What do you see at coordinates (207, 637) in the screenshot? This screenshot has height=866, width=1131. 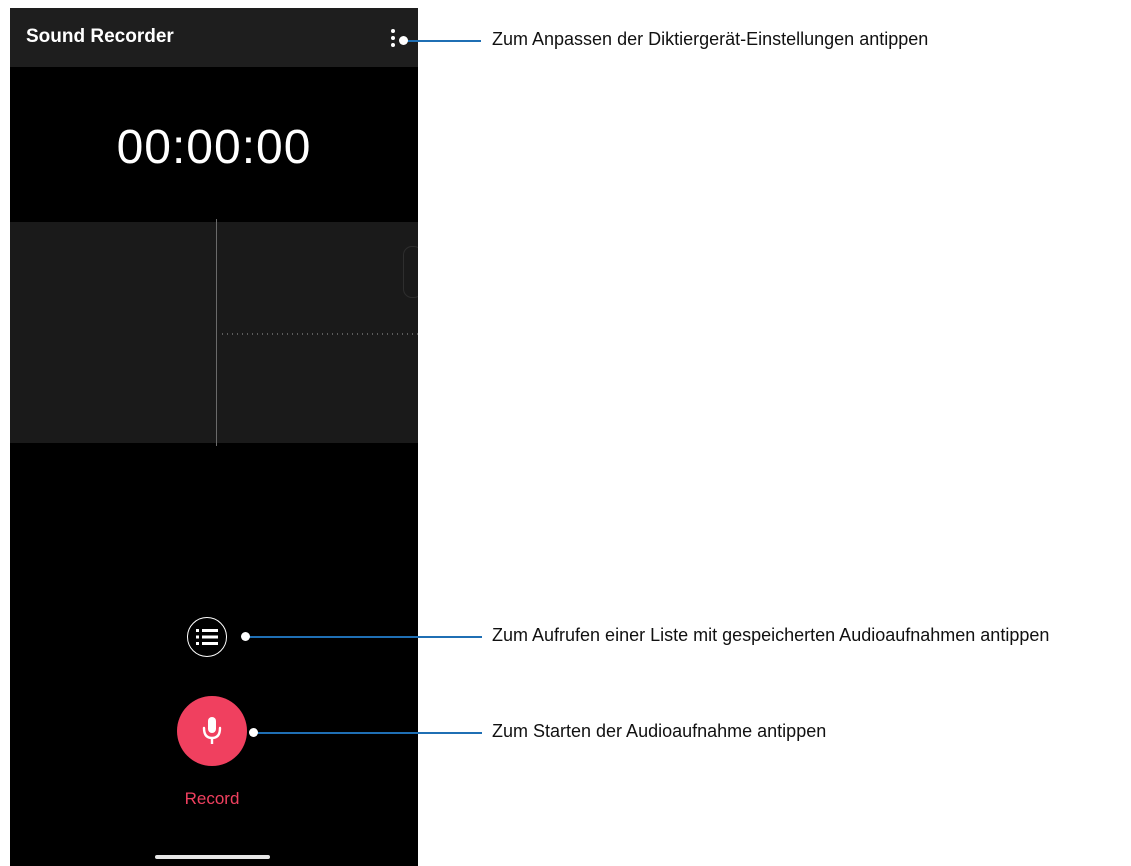 I see `recordings-list-button` at bounding box center [207, 637].